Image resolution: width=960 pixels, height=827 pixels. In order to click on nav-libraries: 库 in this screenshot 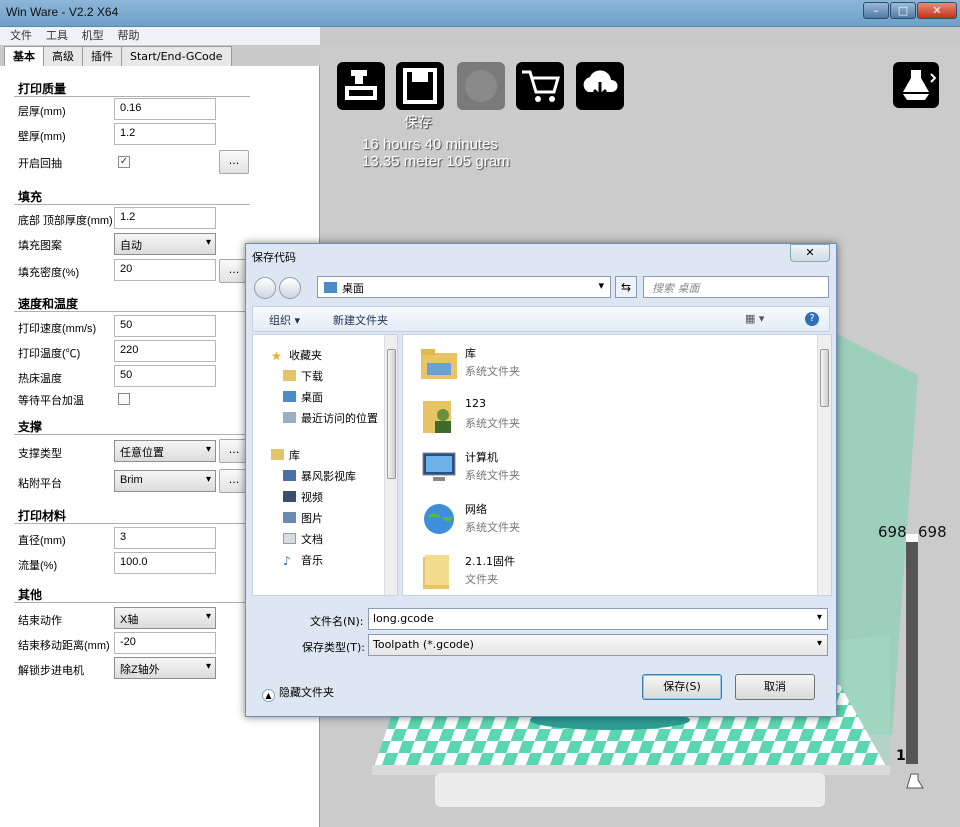, I will do `click(285, 455)`.